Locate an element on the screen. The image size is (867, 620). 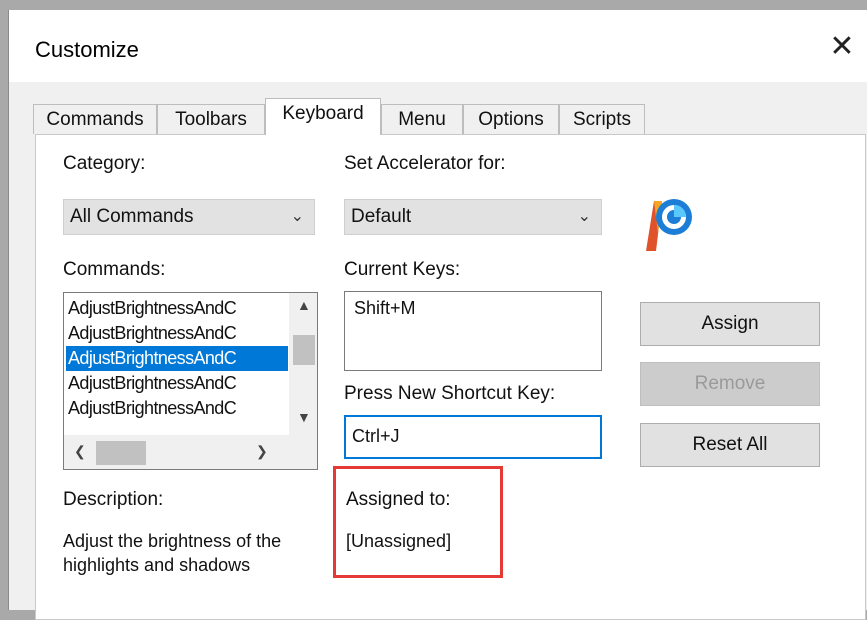
close-icon: ✕ is located at coordinates (842, 47).